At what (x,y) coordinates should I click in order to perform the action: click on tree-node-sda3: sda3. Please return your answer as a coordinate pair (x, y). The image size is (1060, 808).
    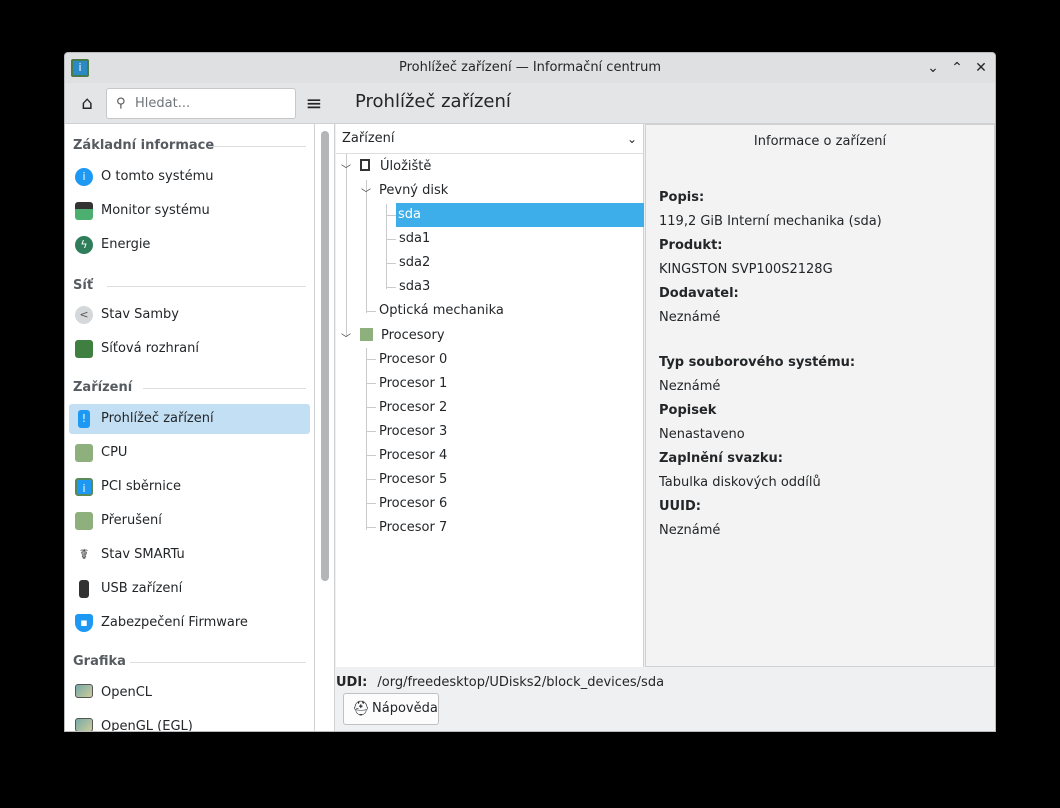
    Looking at the image, I should click on (414, 287).